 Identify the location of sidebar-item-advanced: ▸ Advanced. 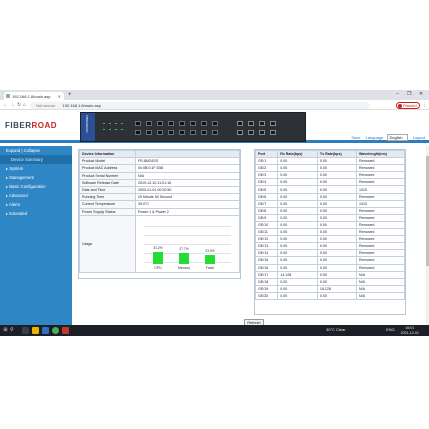
(36, 195).